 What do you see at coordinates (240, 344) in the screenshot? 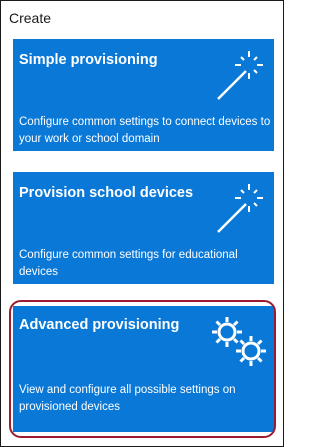
I see `gears-icon` at bounding box center [240, 344].